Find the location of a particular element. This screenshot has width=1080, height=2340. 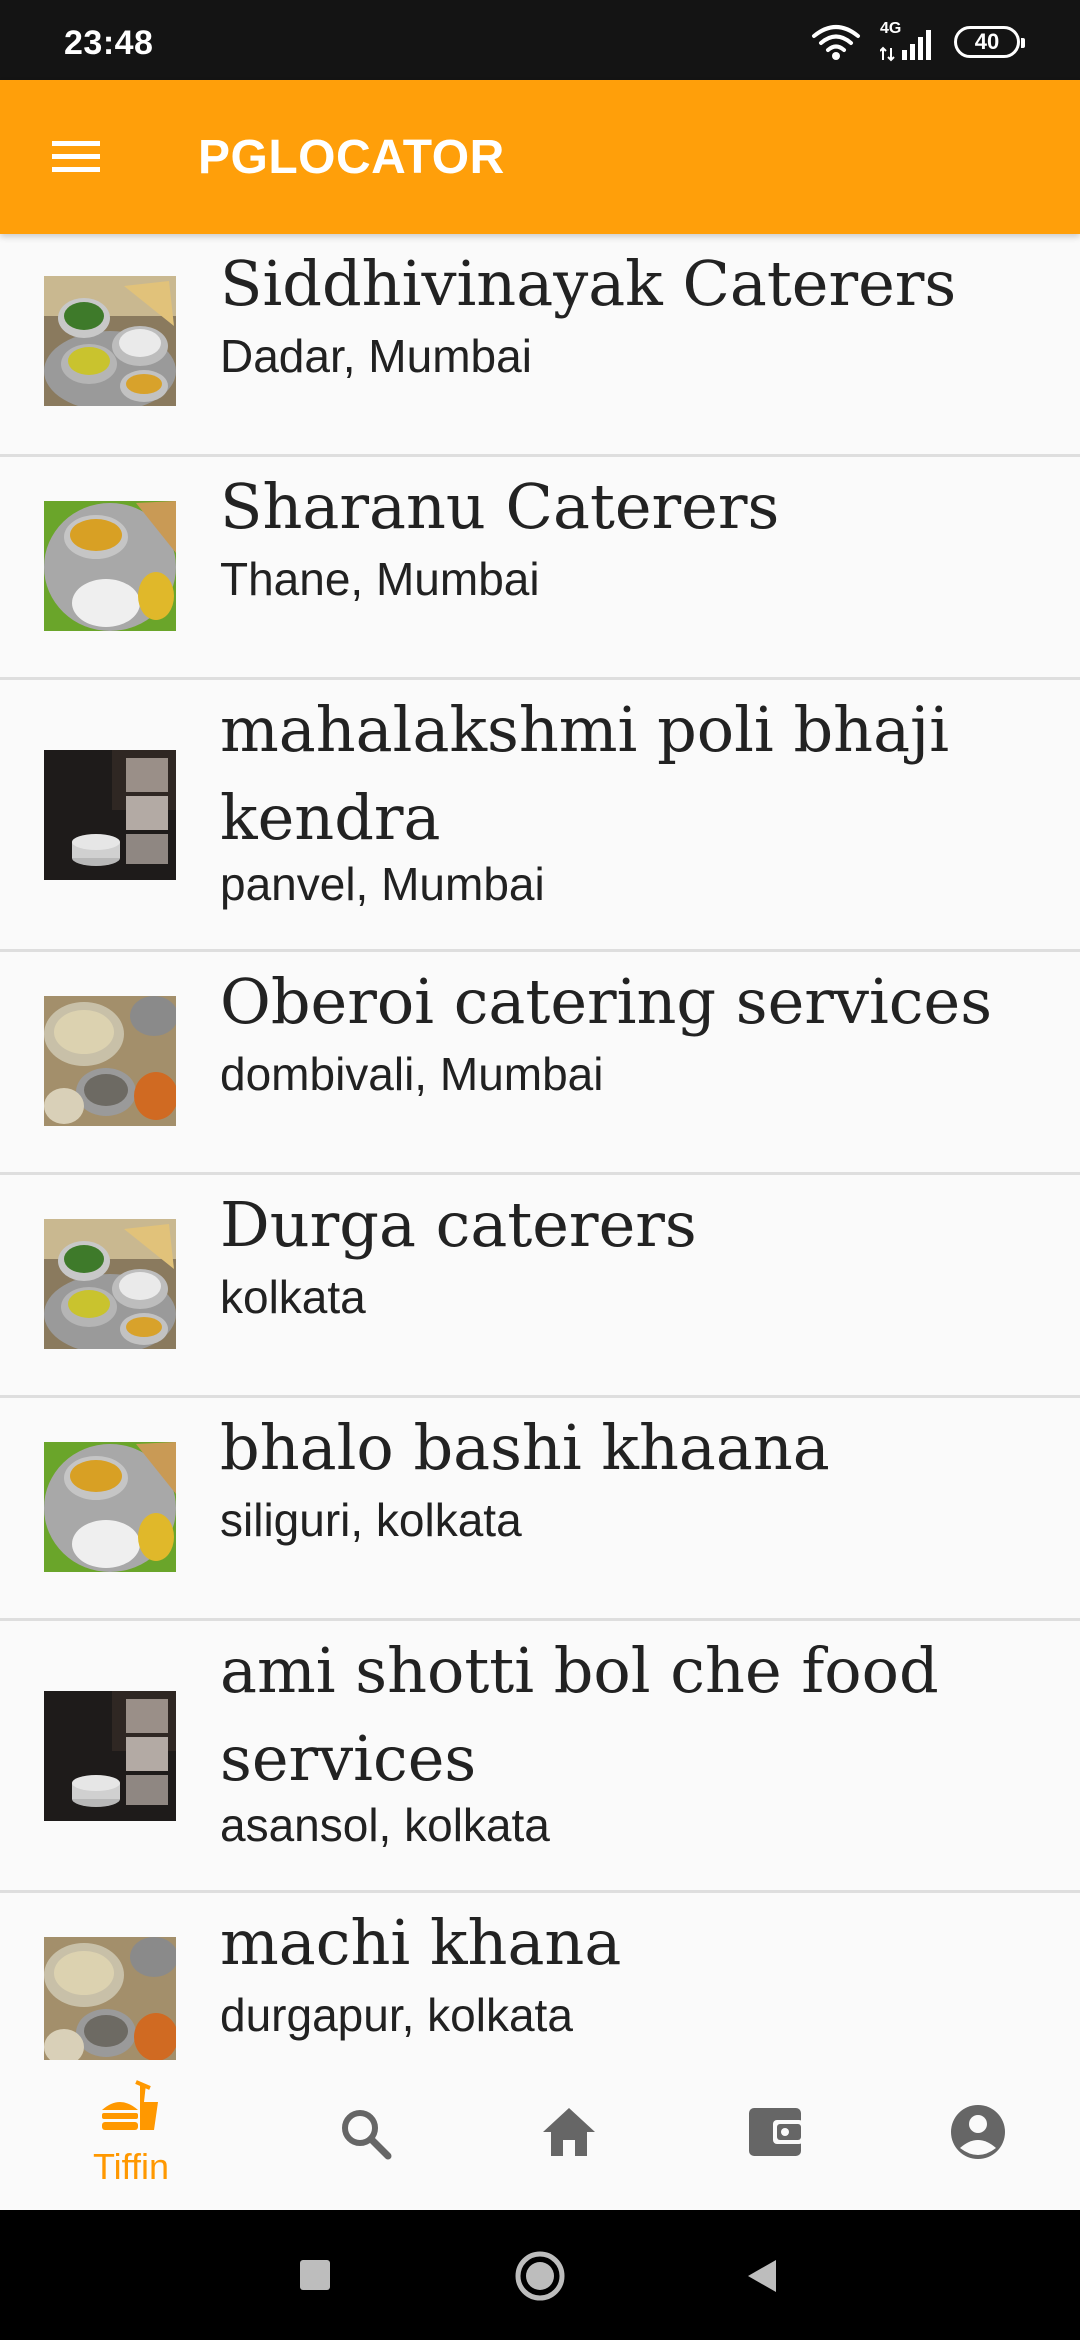

status-bar: 23:48 4G 40 is located at coordinates (540, 40).